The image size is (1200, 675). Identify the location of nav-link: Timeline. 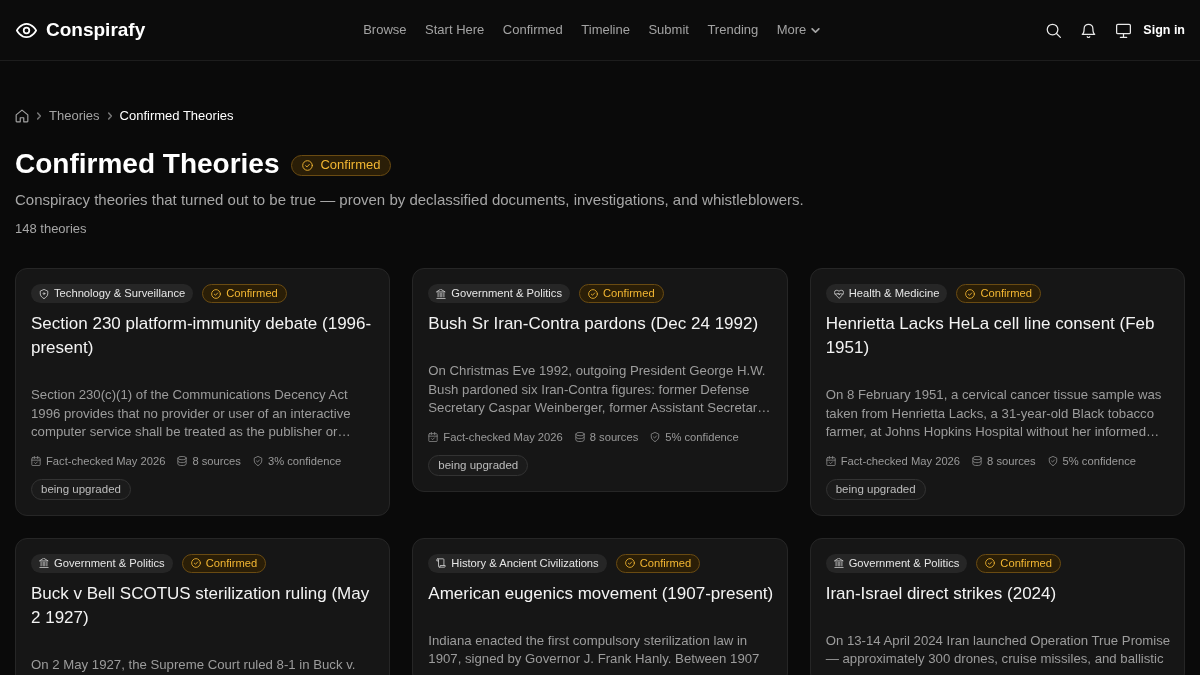
(605, 30).